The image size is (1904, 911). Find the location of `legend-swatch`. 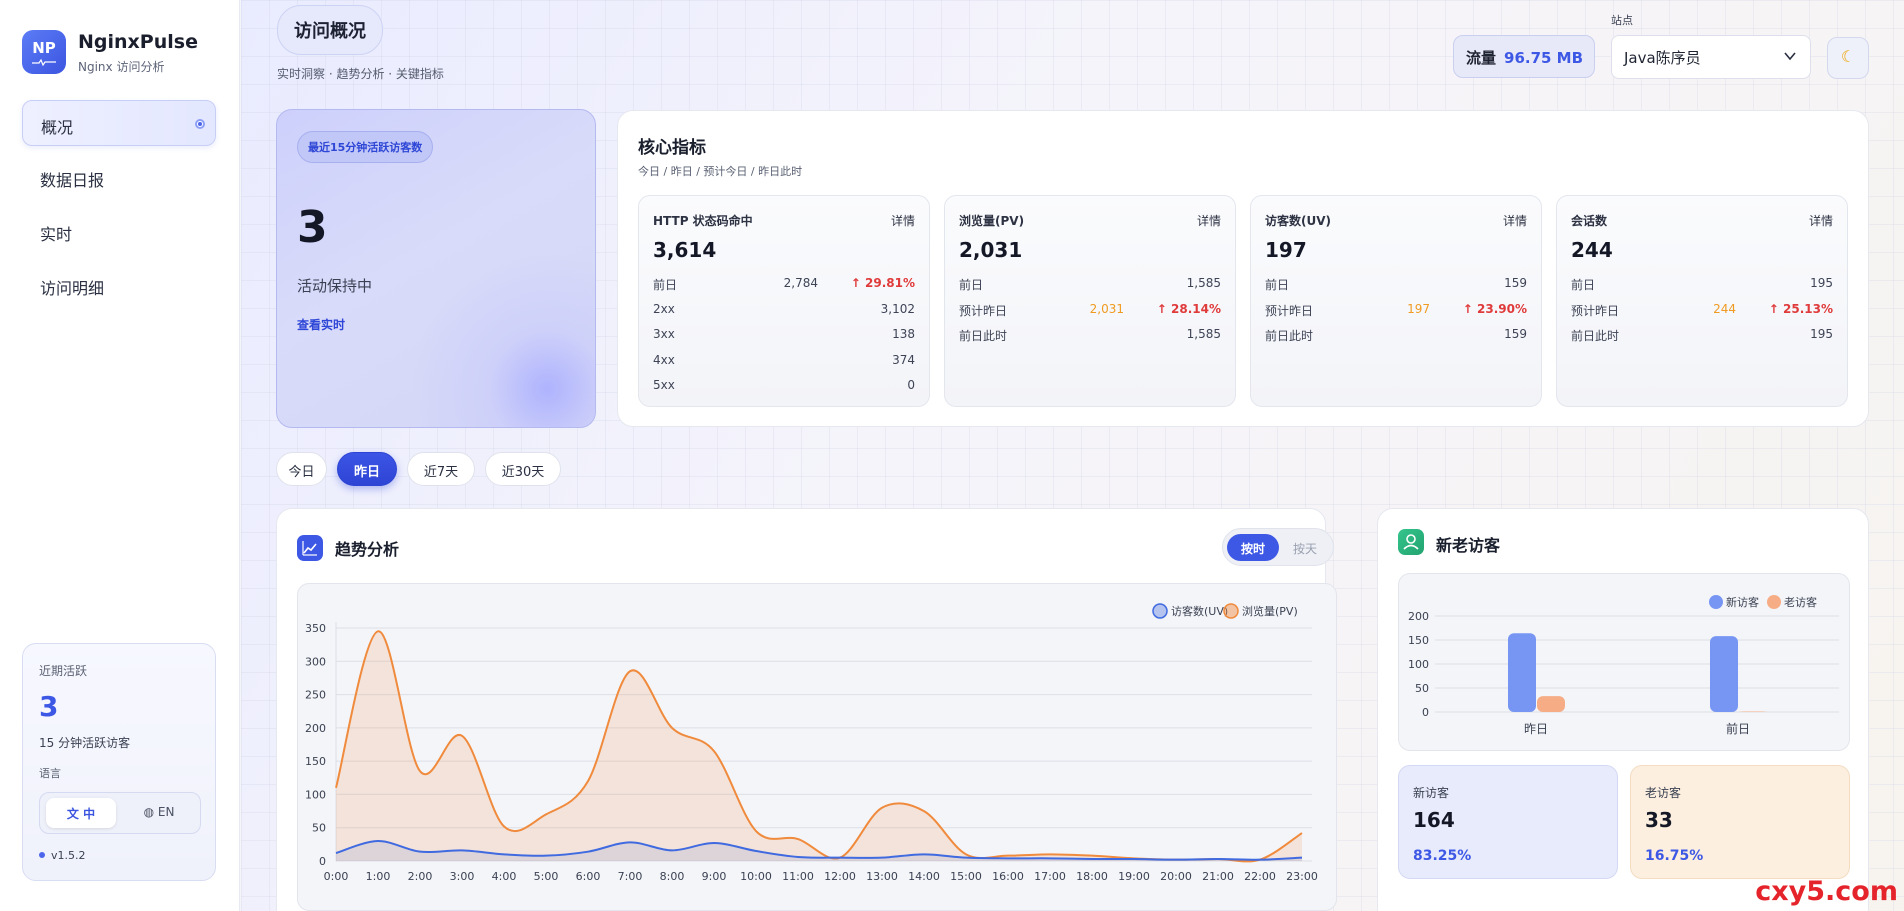

legend-swatch is located at coordinates (1231, 611).